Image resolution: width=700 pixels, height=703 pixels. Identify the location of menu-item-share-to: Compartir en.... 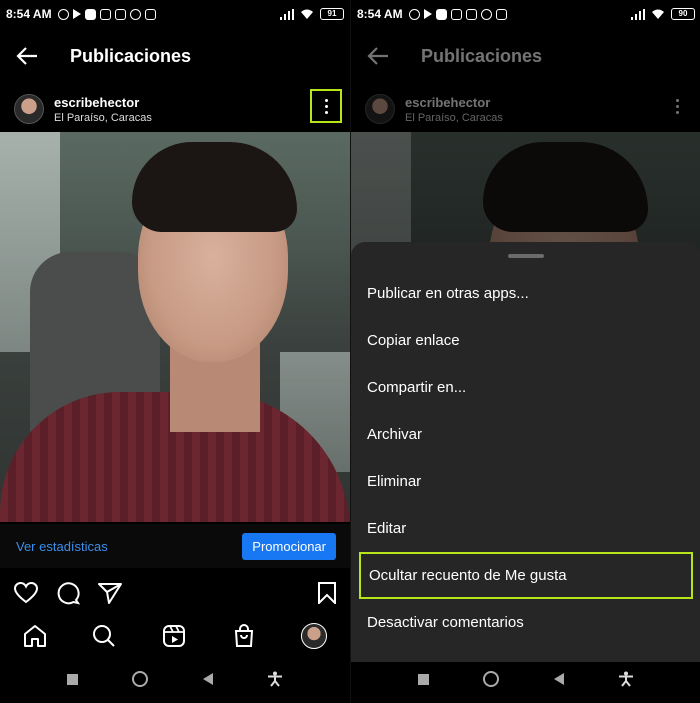
(525, 387).